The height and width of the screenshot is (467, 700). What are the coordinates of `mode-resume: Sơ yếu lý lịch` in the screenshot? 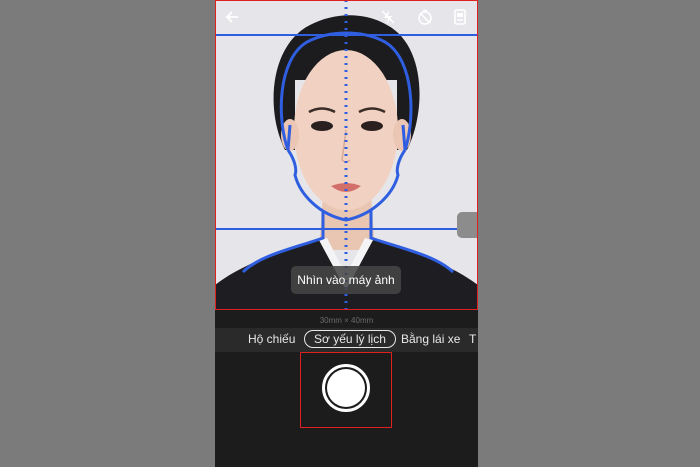 It's located at (350, 339).